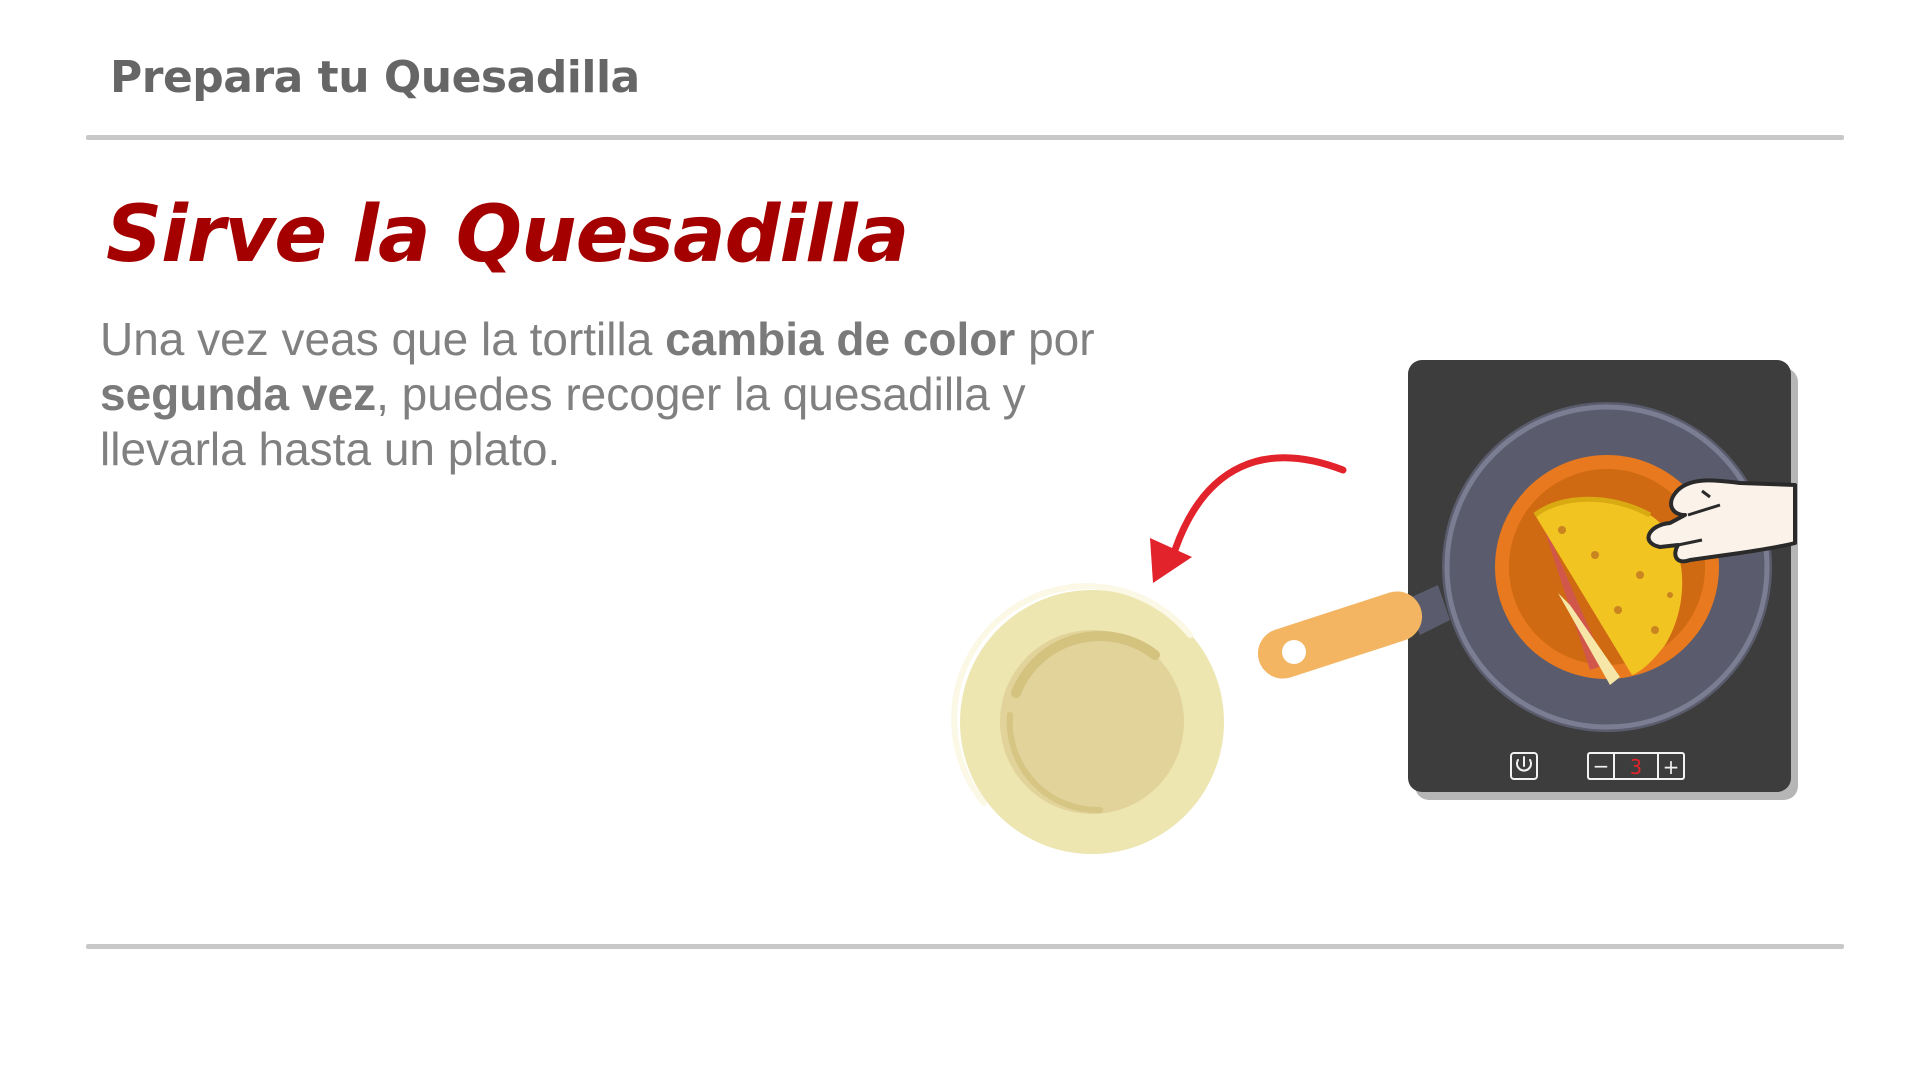 Image resolution: width=1920 pixels, height=1080 pixels. Describe the element at coordinates (1636, 767) in the screenshot. I see `heat-level-display: 3` at that location.